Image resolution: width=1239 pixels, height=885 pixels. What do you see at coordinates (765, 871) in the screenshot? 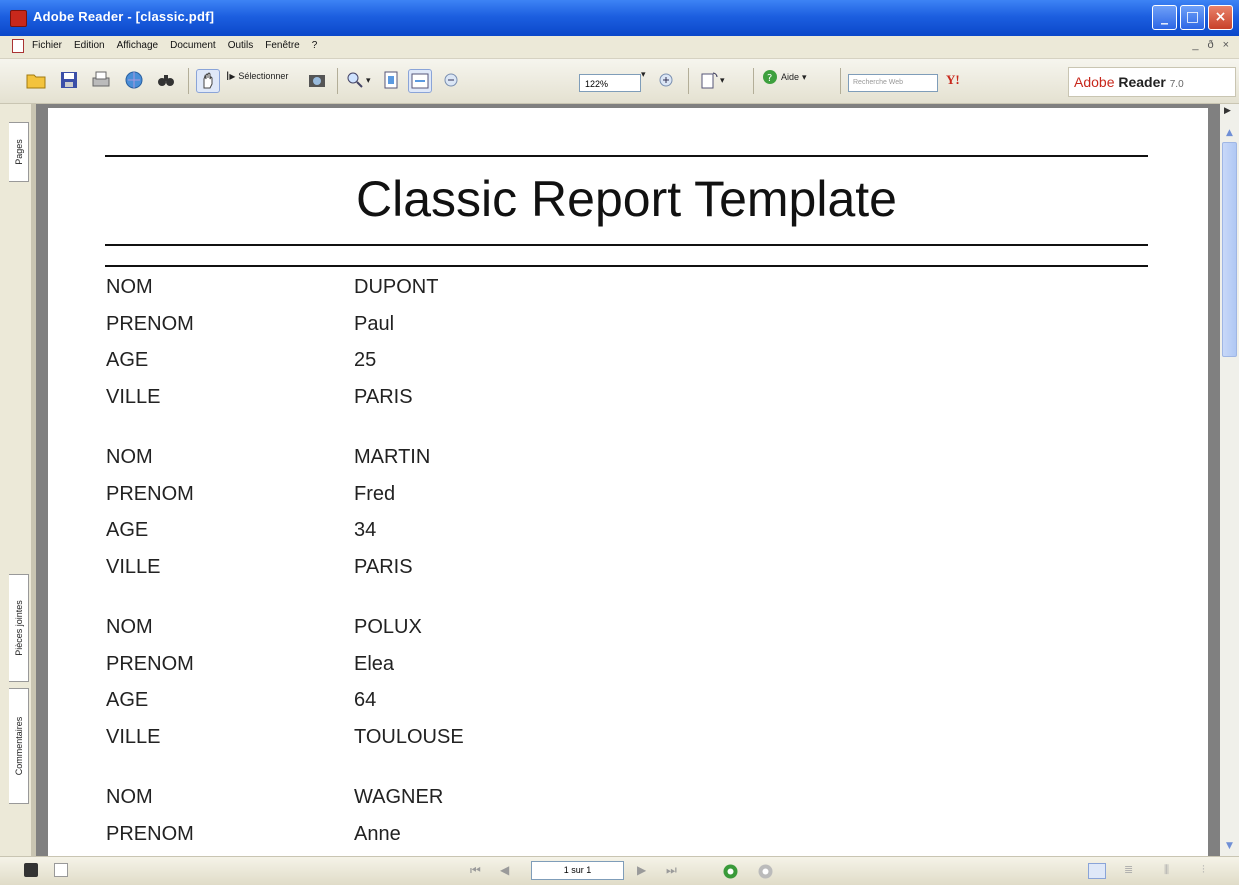
I see `go-forward-icon` at bounding box center [765, 871].